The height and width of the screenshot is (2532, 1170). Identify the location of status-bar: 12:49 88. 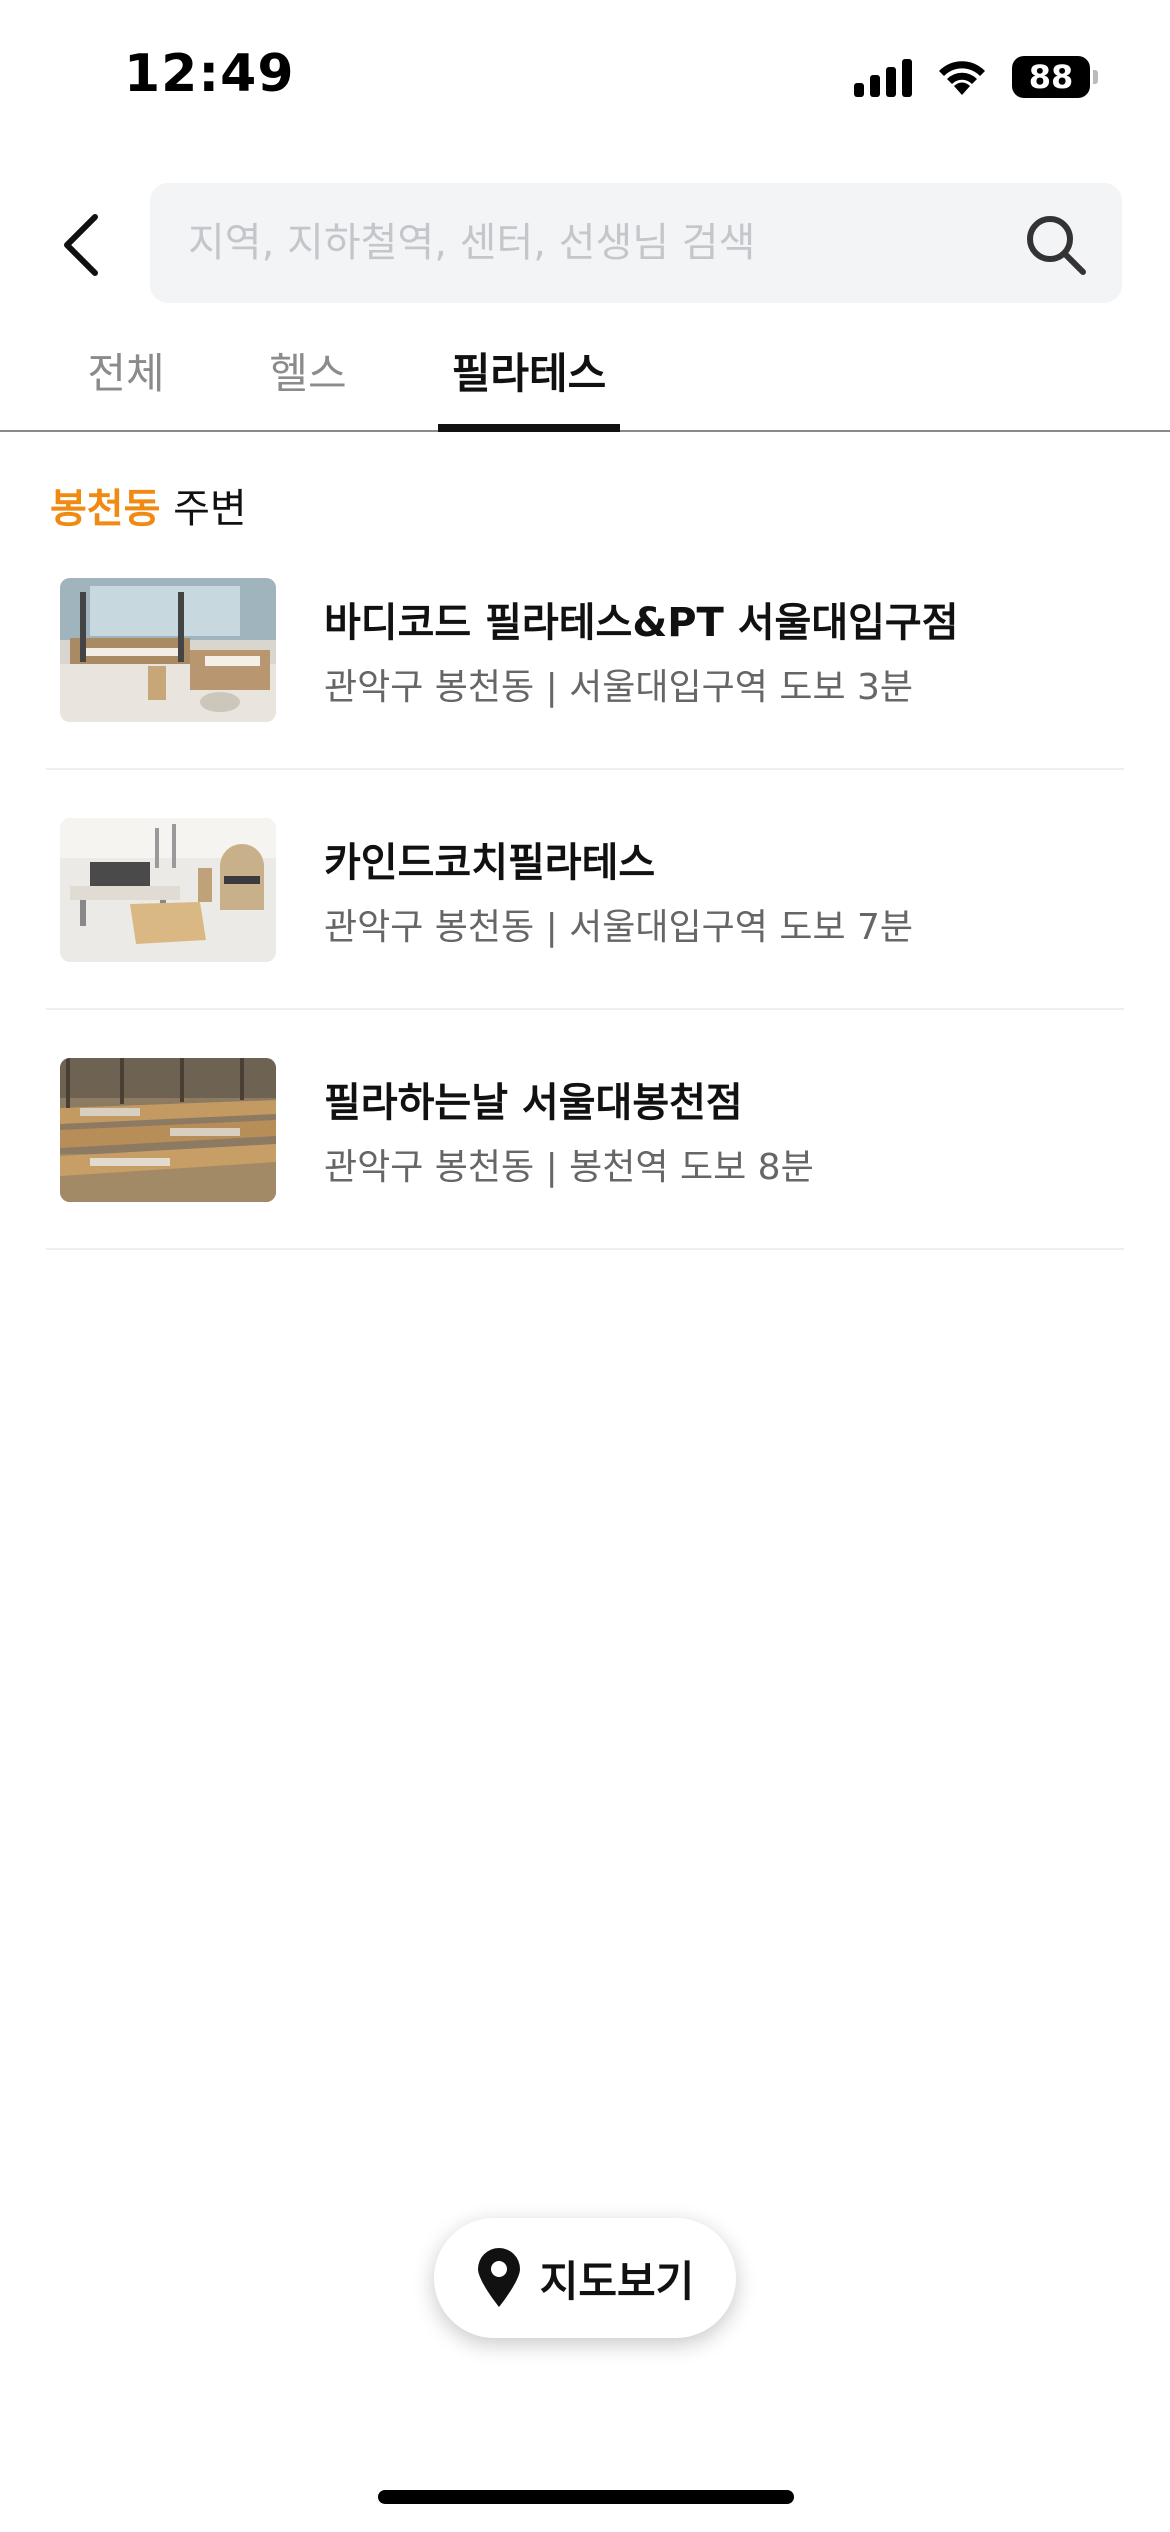
(585, 75).